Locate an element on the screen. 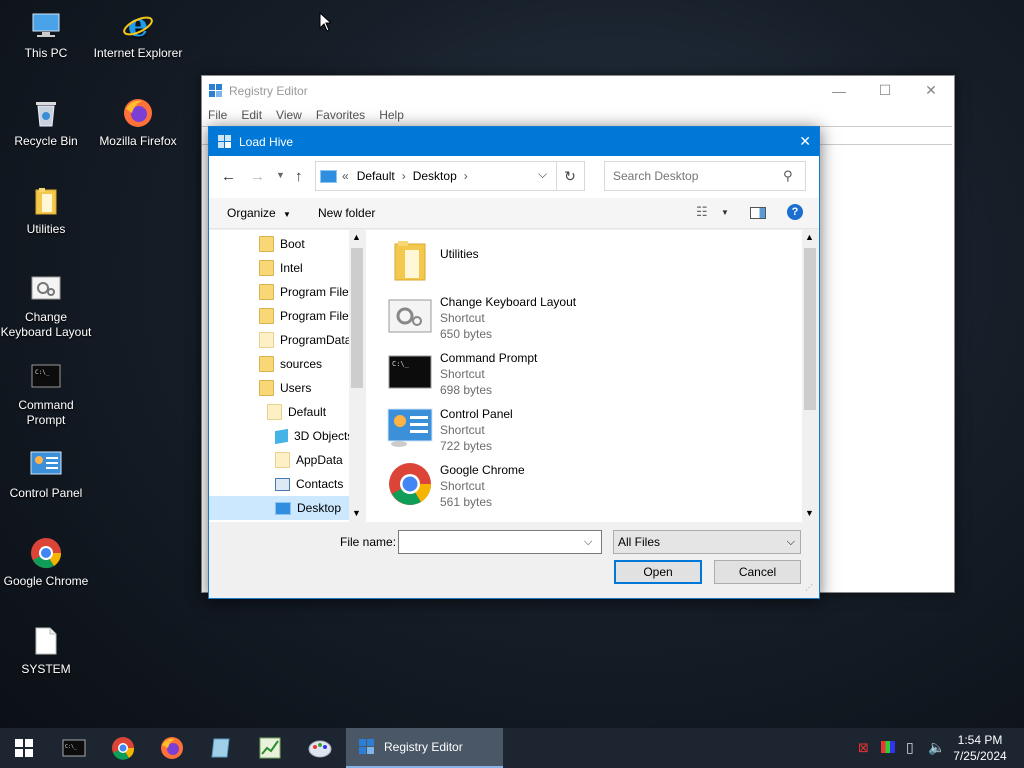 The image size is (1024, 768). resize-grip-icon: ⋰ is located at coordinates (809, 587).